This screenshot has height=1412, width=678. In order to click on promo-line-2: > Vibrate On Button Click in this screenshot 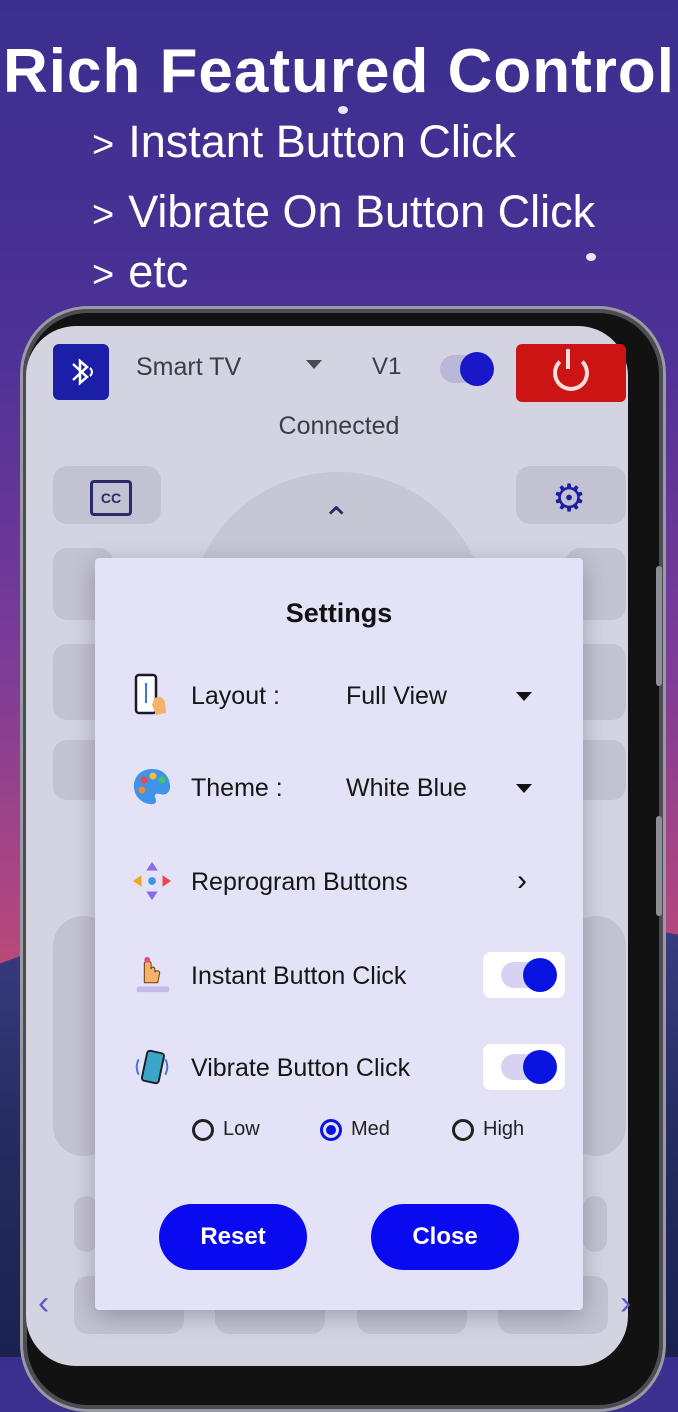, I will do `click(344, 211)`.